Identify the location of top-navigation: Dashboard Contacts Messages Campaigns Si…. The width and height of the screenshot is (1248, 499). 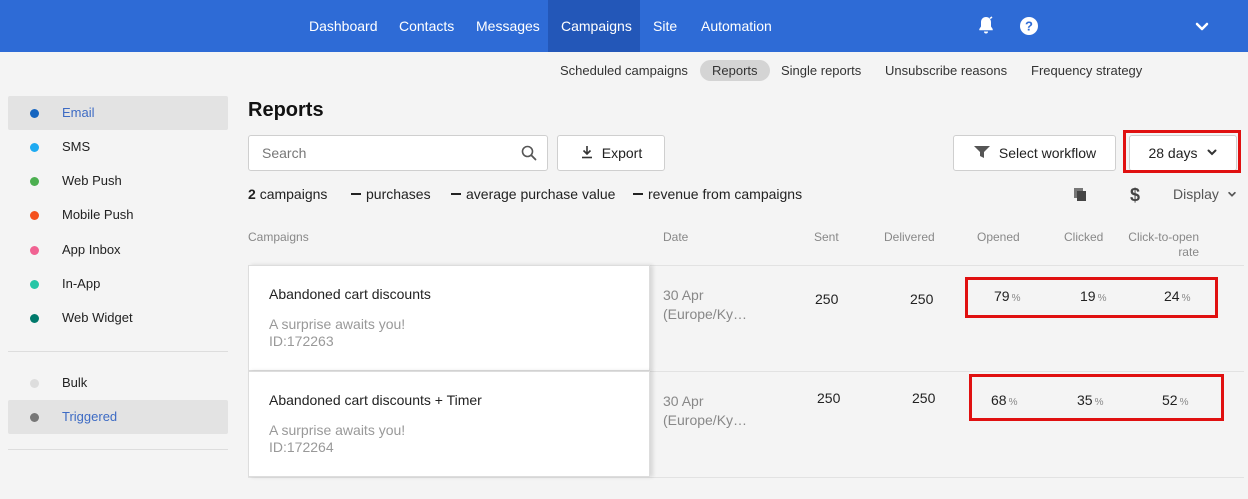
(624, 26).